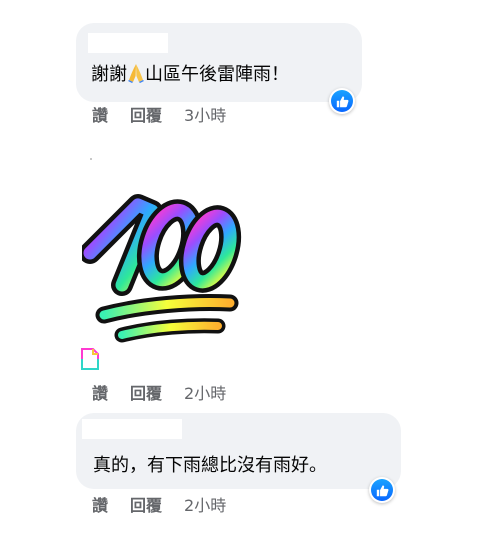  Describe the element at coordinates (90, 359) in the screenshot. I see `sticker-file-icon` at that location.